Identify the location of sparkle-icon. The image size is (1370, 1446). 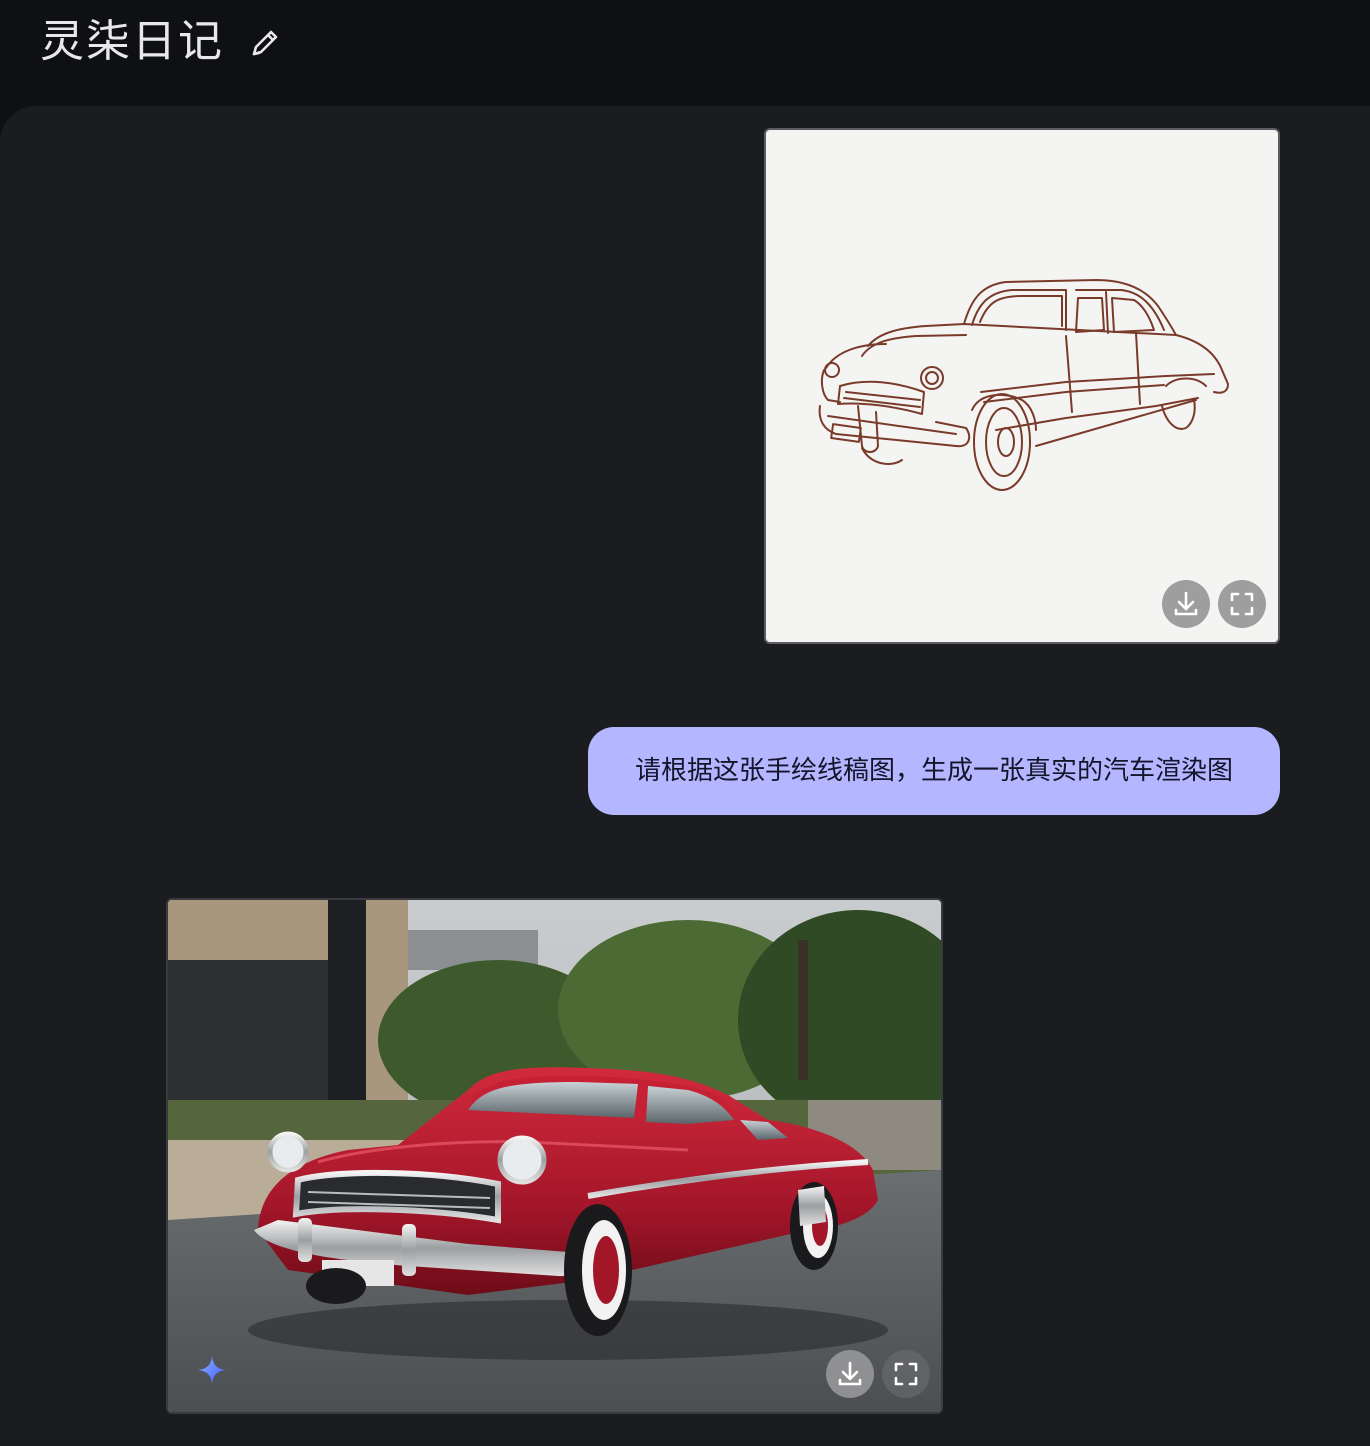
(212, 1370).